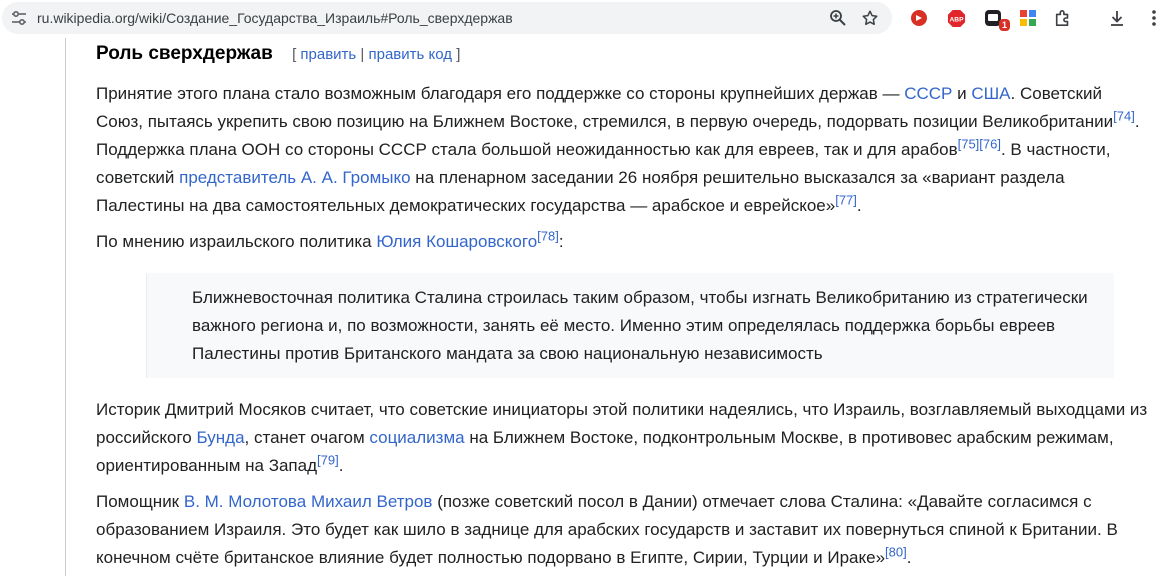 This screenshot has width=1171, height=576. What do you see at coordinates (838, 18) in the screenshot?
I see `zoom-icon` at bounding box center [838, 18].